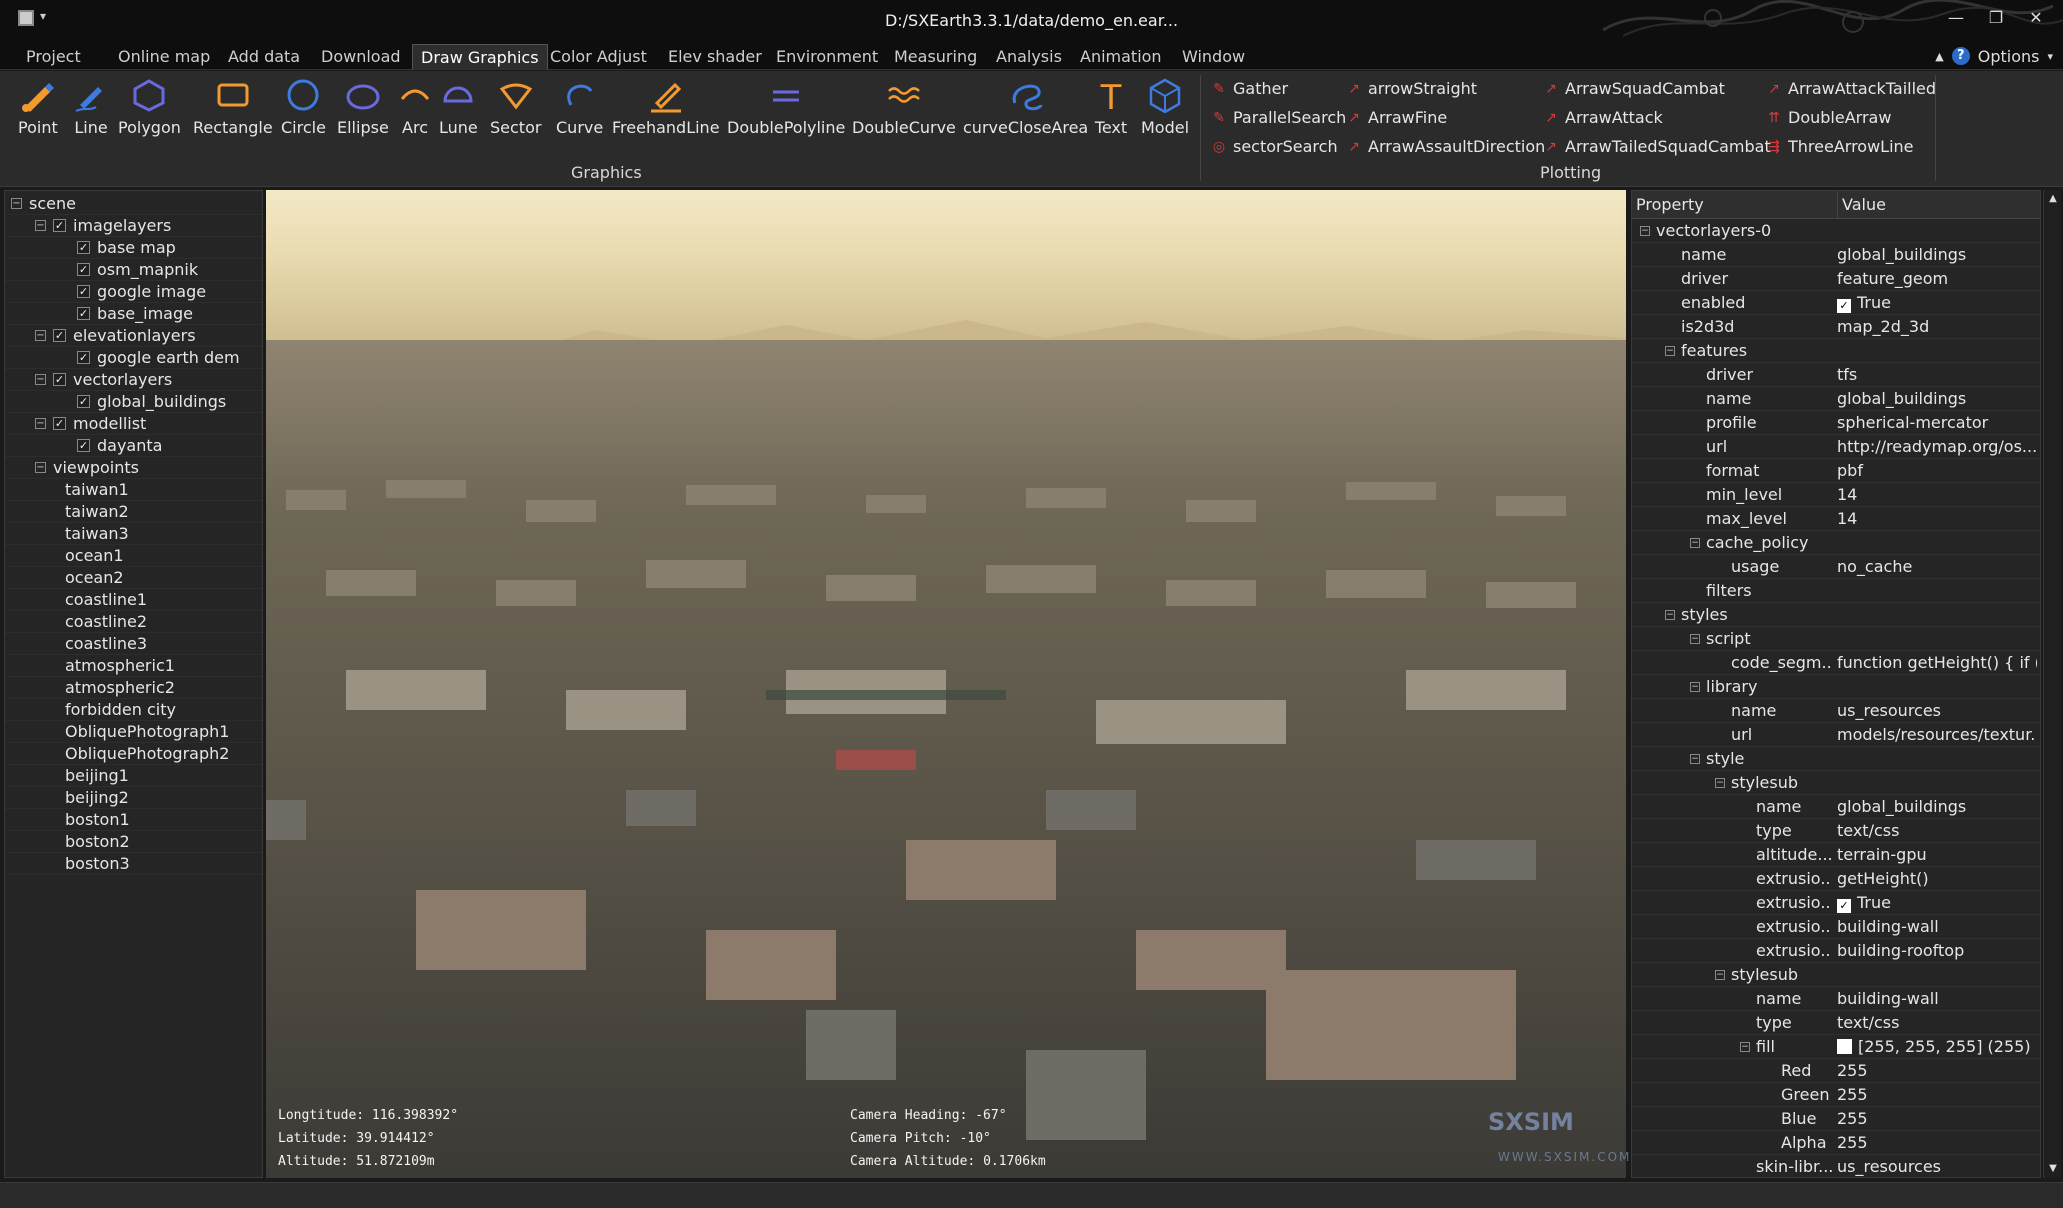 This screenshot has height=1208, width=2063. I want to click on tree-item: ObliquePhotograph2, so click(133, 754).